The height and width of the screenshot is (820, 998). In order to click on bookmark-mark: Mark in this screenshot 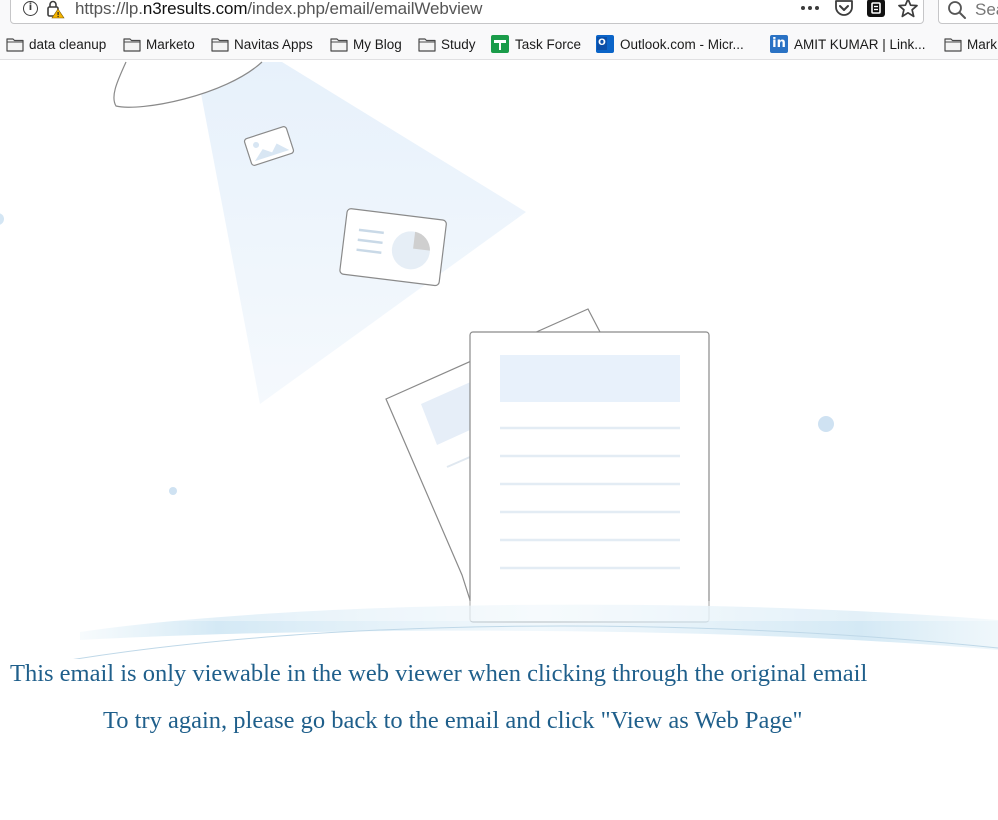, I will do `click(970, 44)`.